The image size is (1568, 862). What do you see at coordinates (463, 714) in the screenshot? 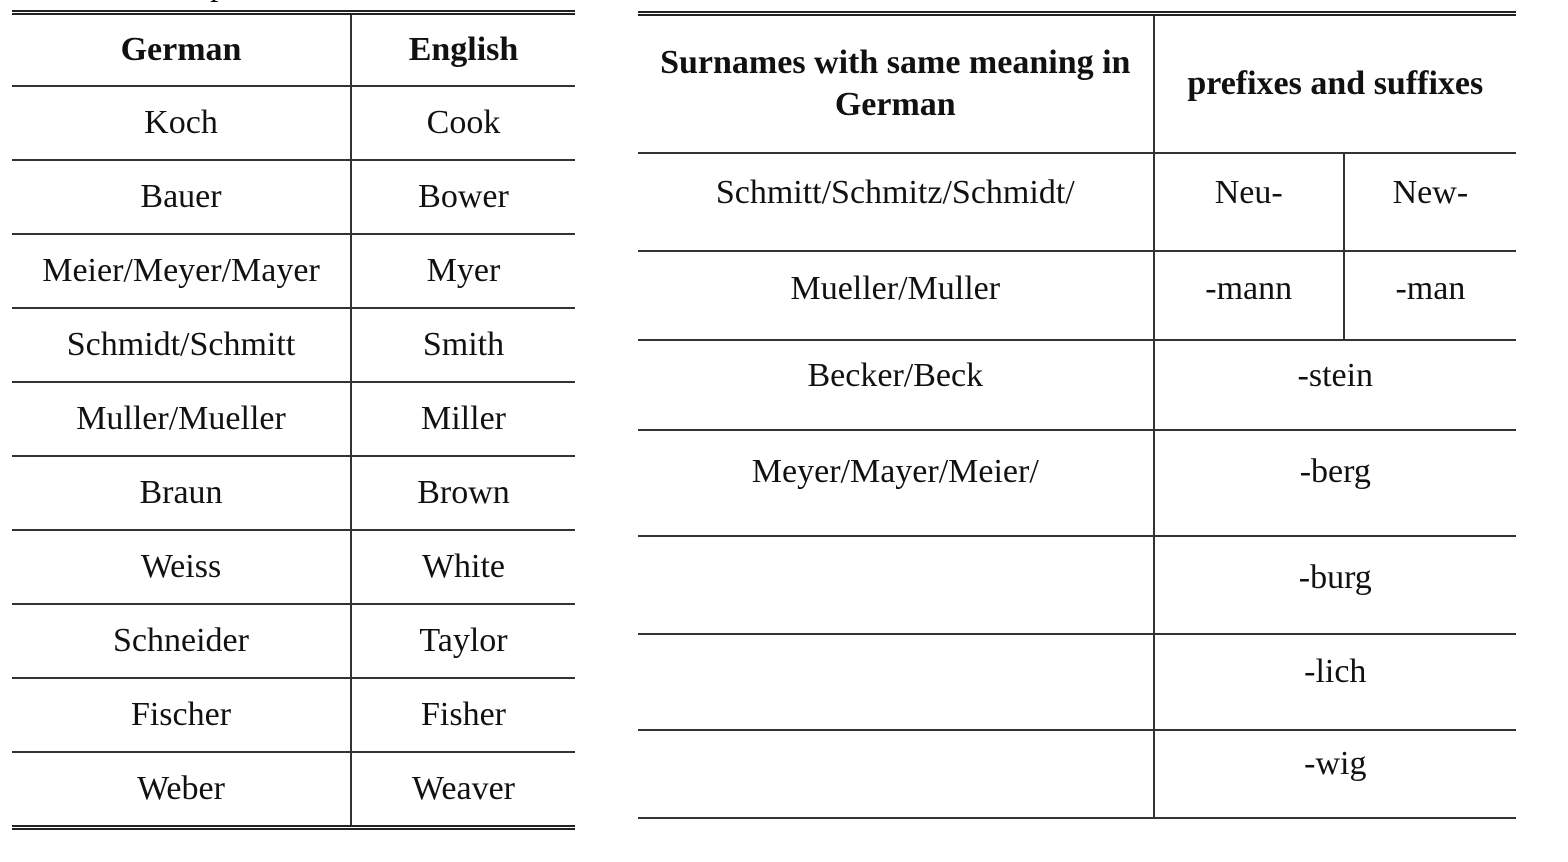
I see `english-name-cell: Fisher` at bounding box center [463, 714].